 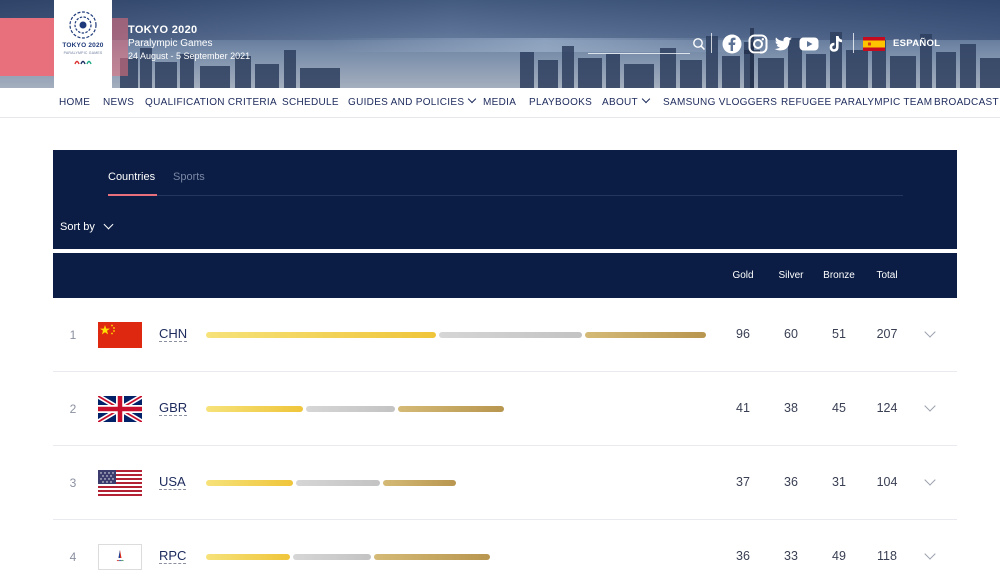 What do you see at coordinates (173, 556) in the screenshot?
I see `country-code: RPC` at bounding box center [173, 556].